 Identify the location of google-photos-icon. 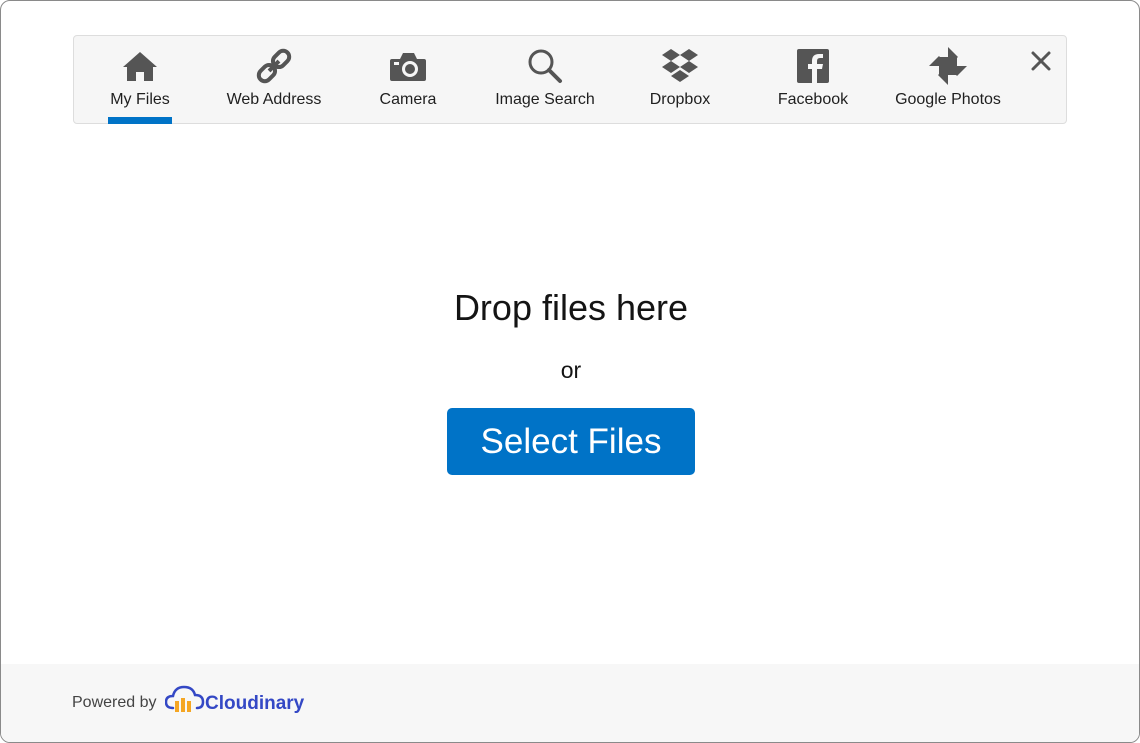
(948, 66).